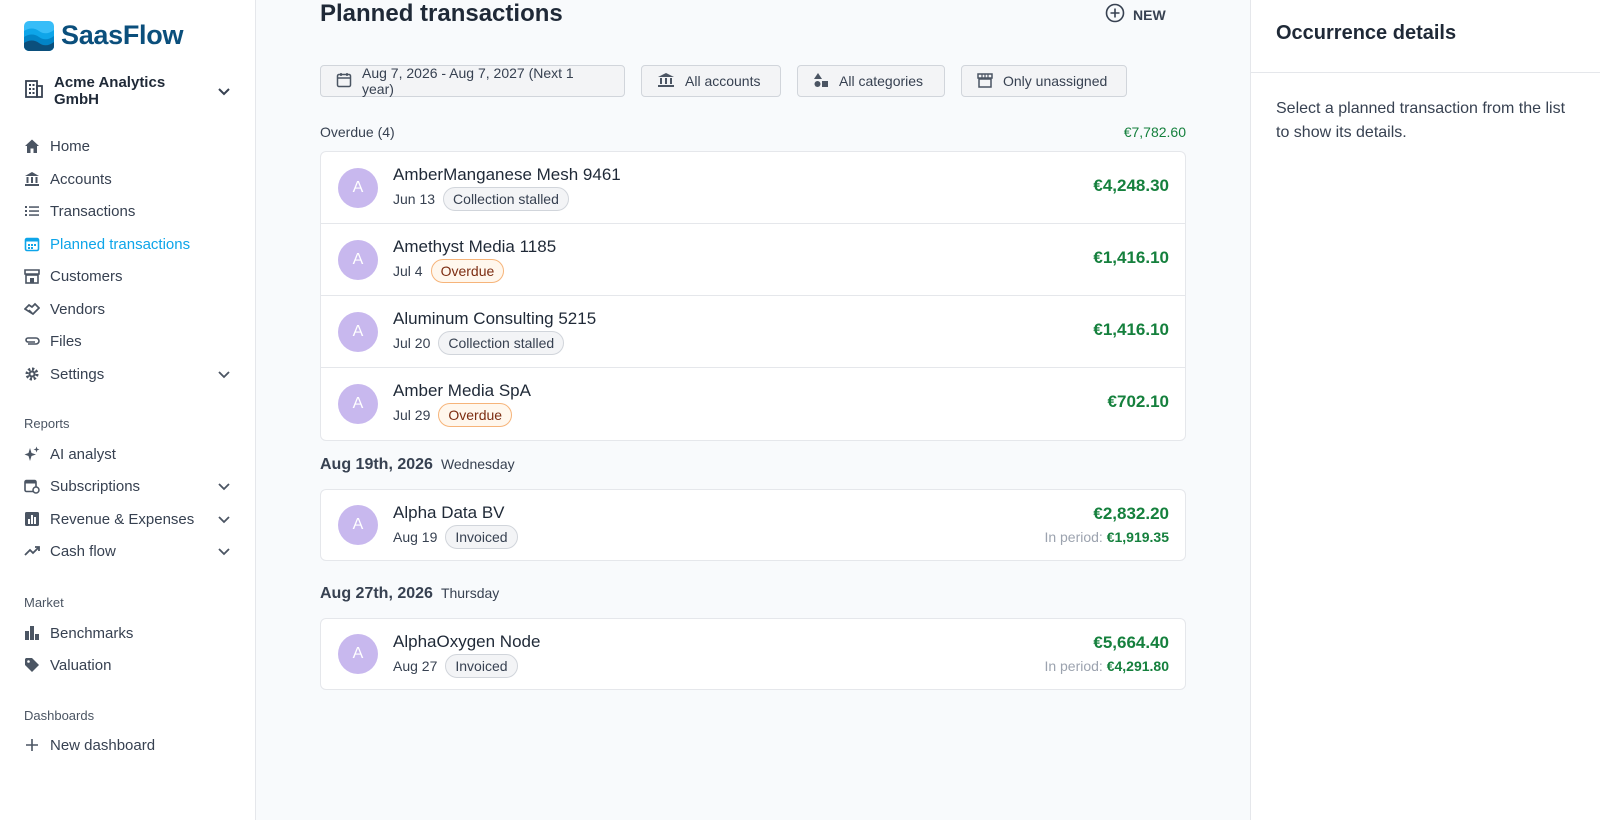  Describe the element at coordinates (1044, 81) in the screenshot. I see `assignment-filter: Only unassigned` at that location.